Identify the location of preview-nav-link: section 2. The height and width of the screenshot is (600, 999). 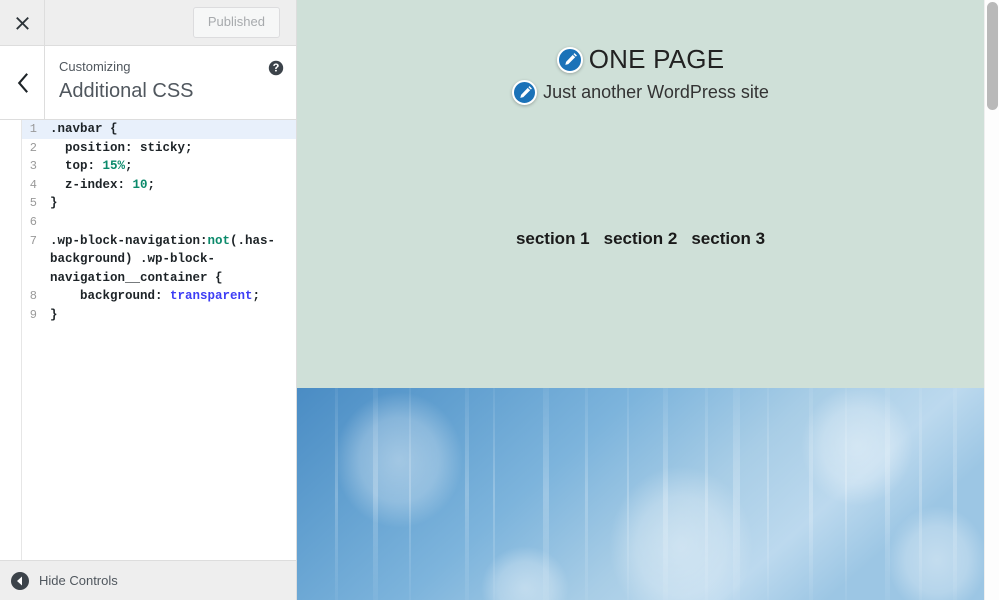
(641, 239).